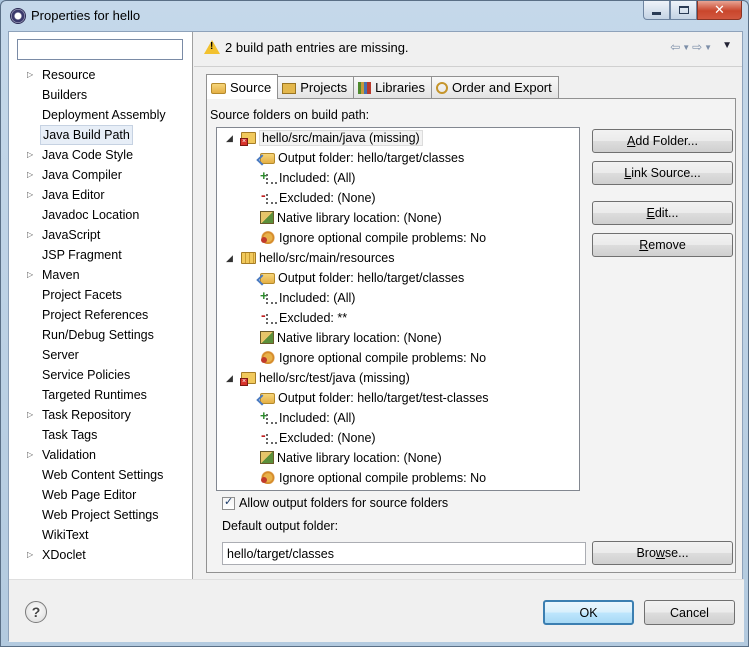 The image size is (749, 647). What do you see at coordinates (502, 87) in the screenshot?
I see `tab-label: Order and Export` at bounding box center [502, 87].